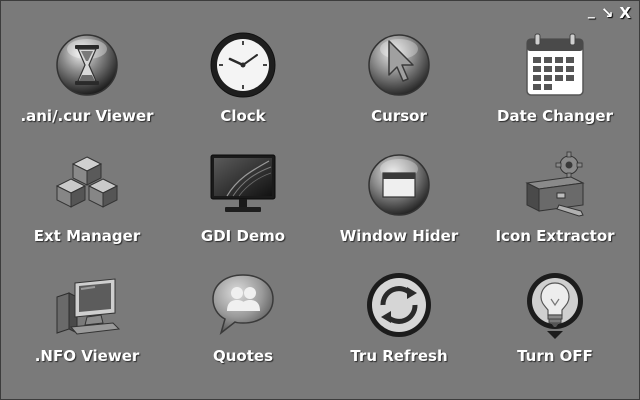 This screenshot has width=640, height=400. What do you see at coordinates (243, 305) in the screenshot?
I see `chat-bubble-icon` at bounding box center [243, 305].